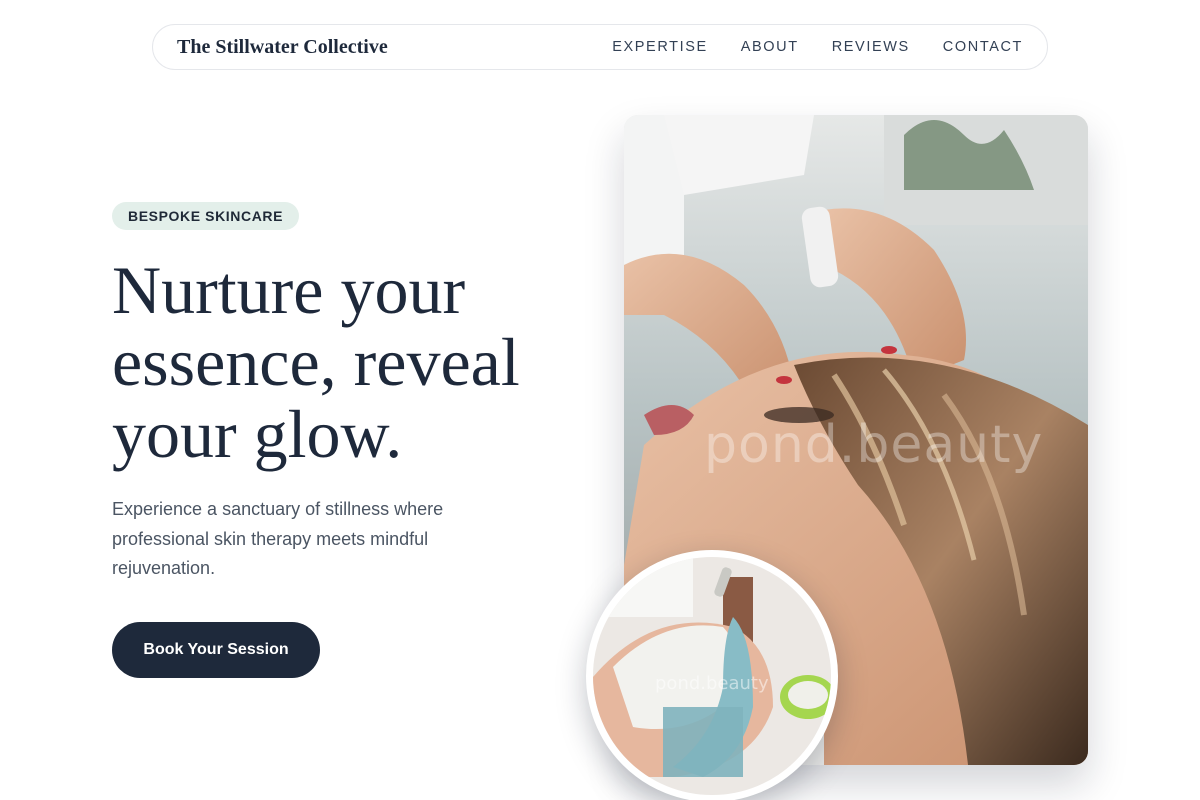  I want to click on hero-headline: Nurture your essence, reveal your glow., so click(316, 362).